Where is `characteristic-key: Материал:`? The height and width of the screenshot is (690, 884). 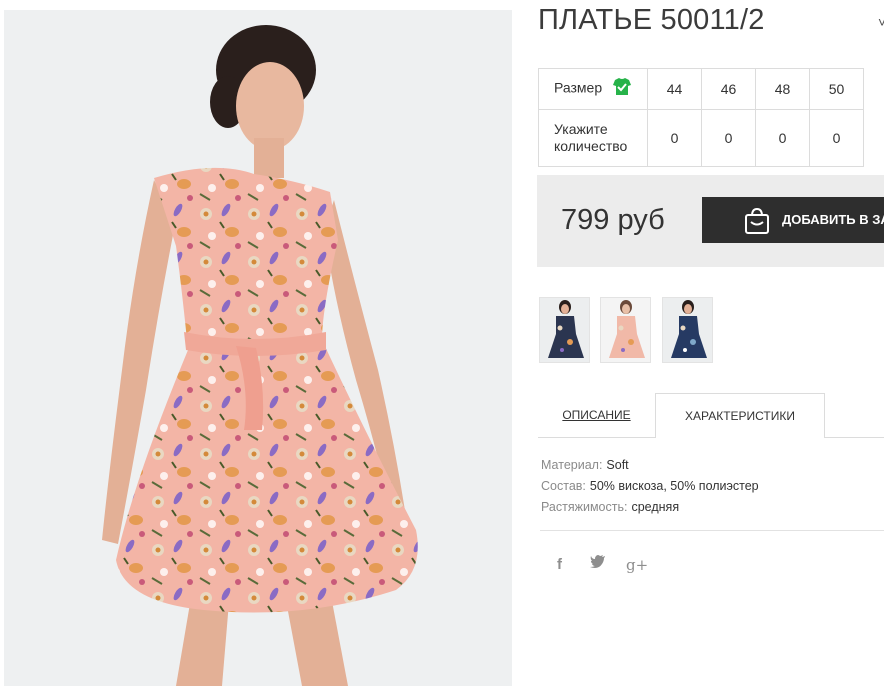
characteristic-key: Материал: is located at coordinates (572, 465).